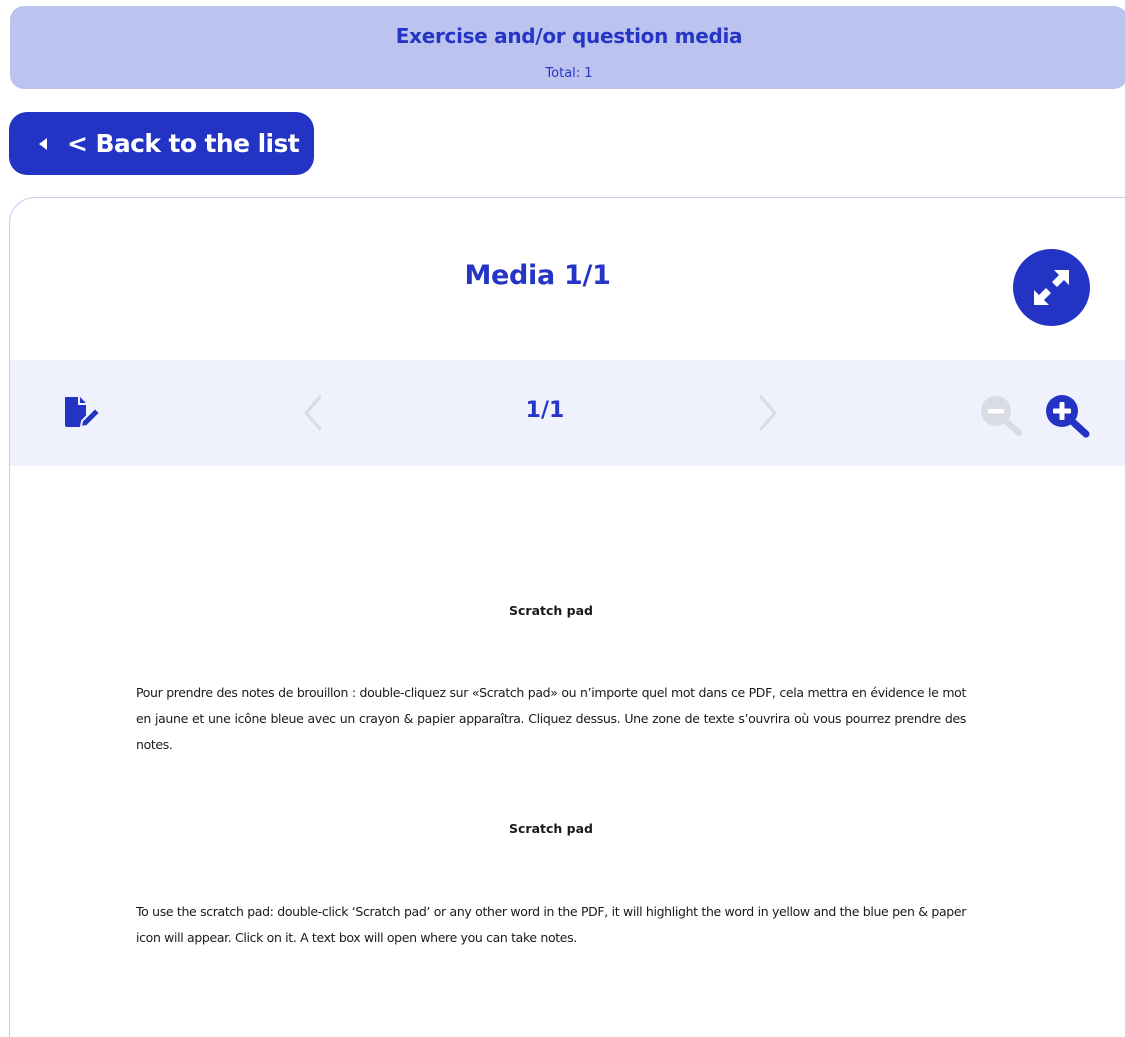 The width and height of the screenshot is (1125, 1037). I want to click on chevron-right-icon, so click(768, 415).